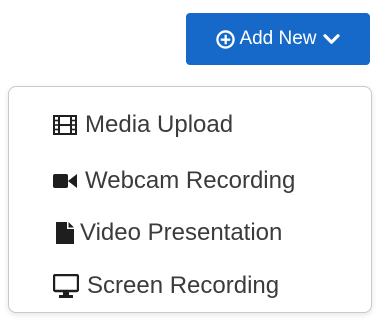  I want to click on video-camera-icon, so click(65, 181).